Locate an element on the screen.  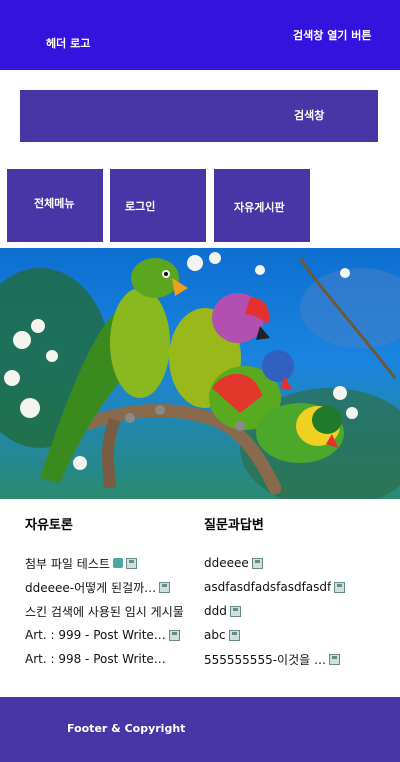
nav-item-label: 로그인 is located at coordinates (140, 206).